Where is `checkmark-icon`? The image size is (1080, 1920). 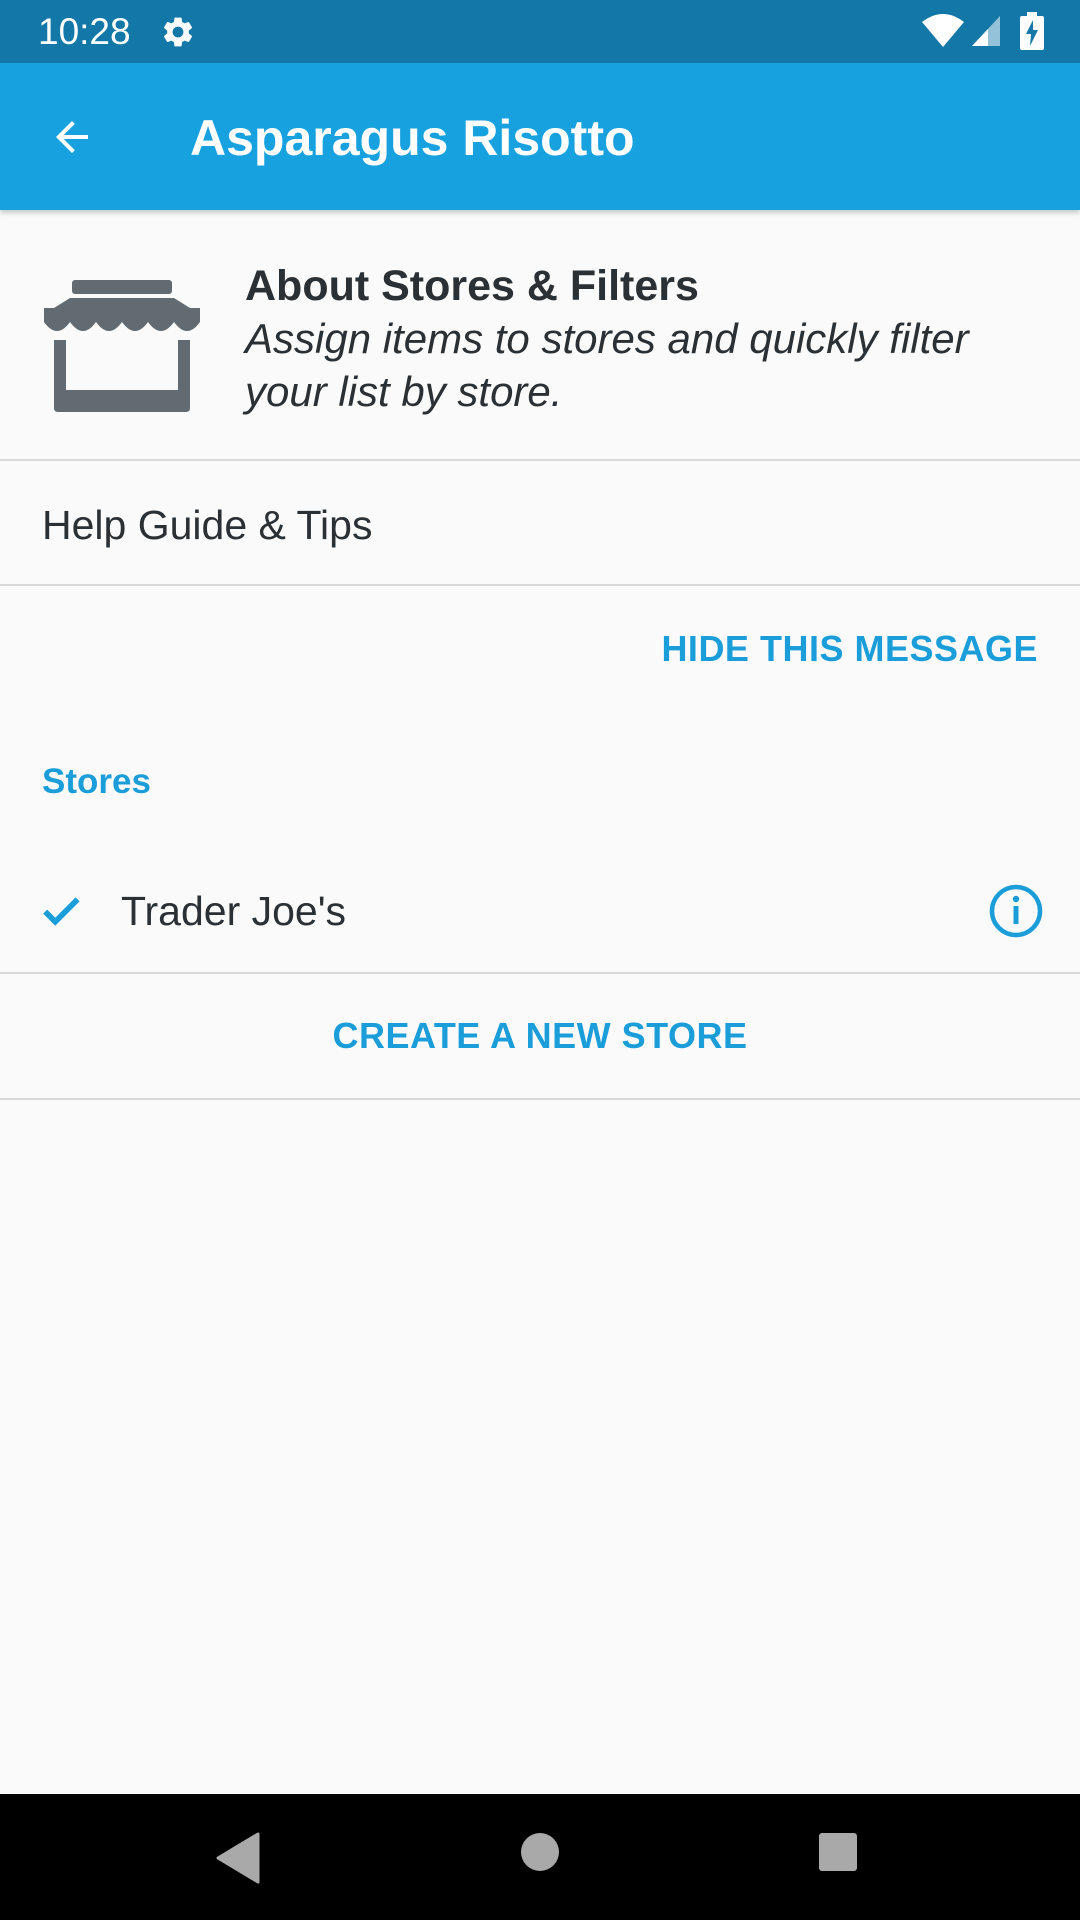 checkmark-icon is located at coordinates (61, 911).